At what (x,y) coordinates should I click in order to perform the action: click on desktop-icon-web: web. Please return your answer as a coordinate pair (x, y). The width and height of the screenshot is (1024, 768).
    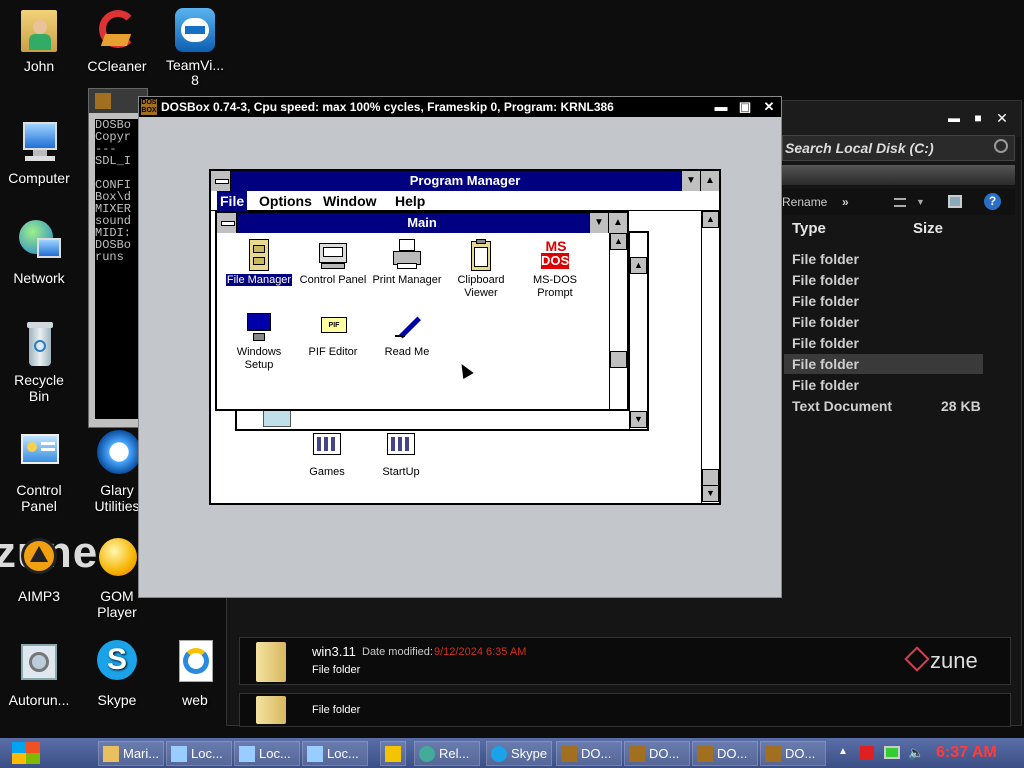
    Looking at the image, I should click on (195, 674).